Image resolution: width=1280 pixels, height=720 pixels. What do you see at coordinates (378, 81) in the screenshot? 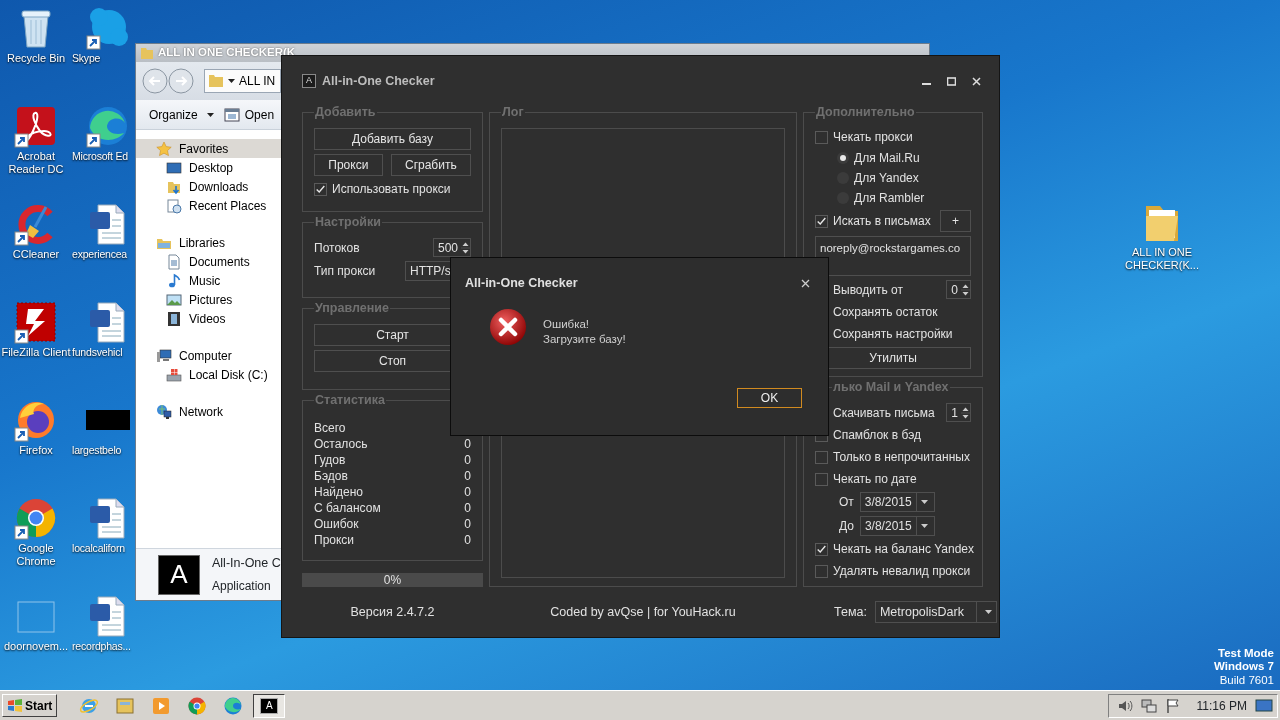
I see `window-title: All-in-One Checker` at bounding box center [378, 81].